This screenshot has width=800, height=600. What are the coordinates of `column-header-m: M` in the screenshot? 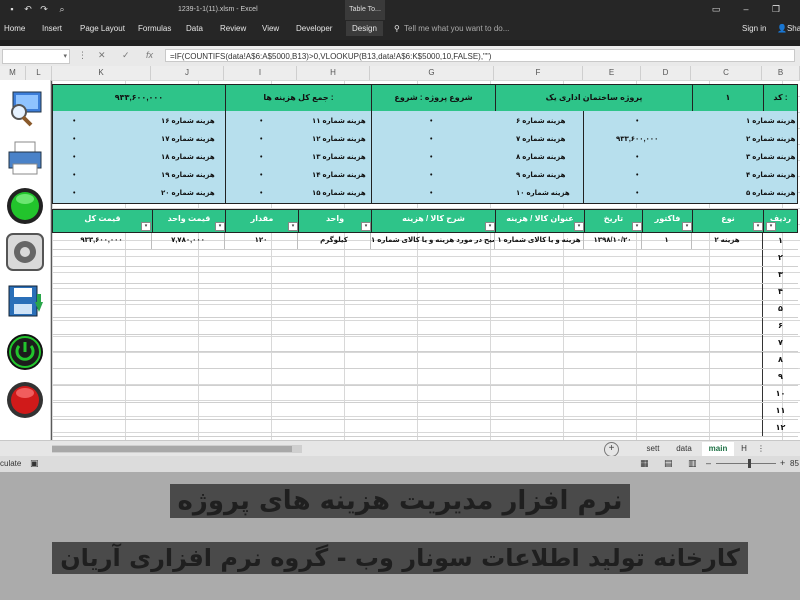 It's located at (13, 73).